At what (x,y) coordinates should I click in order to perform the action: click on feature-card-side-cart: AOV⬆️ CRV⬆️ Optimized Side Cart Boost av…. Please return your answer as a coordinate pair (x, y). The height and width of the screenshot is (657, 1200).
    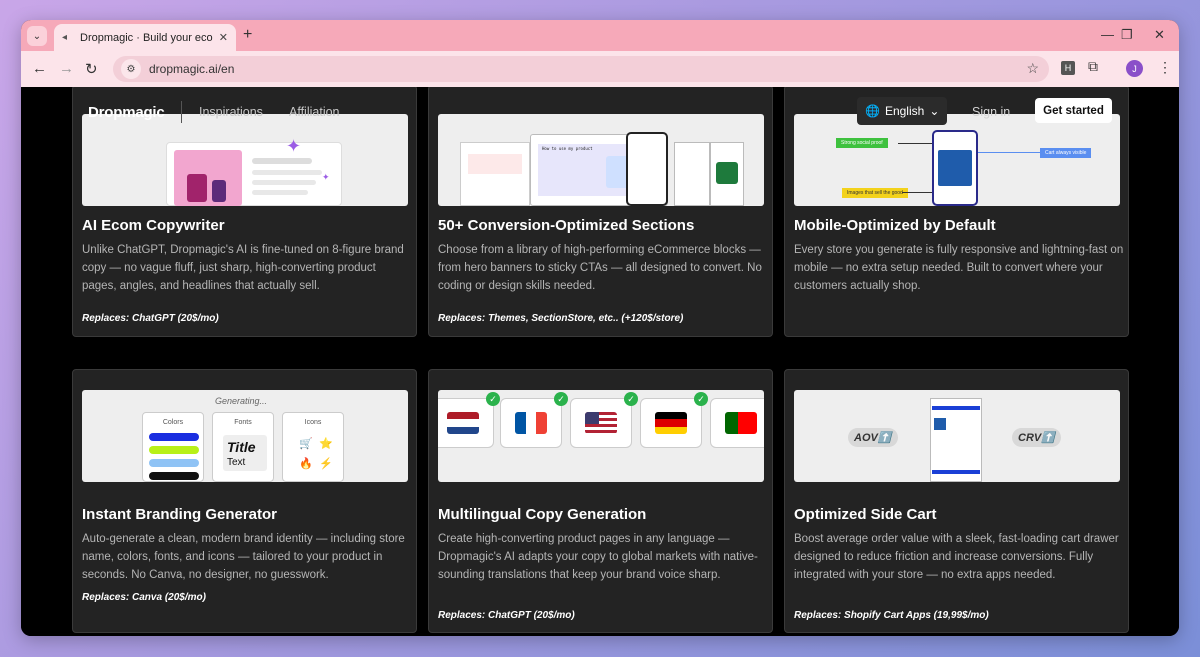
    Looking at the image, I should click on (956, 501).